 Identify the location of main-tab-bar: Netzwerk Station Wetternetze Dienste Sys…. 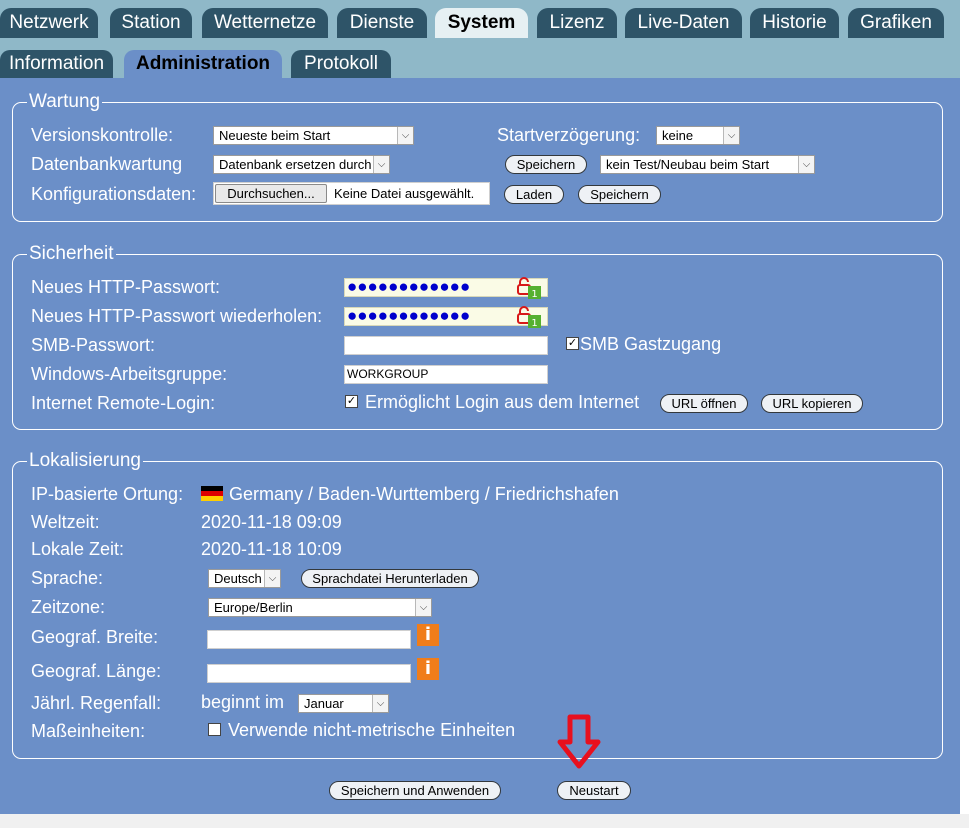
(480, 19).